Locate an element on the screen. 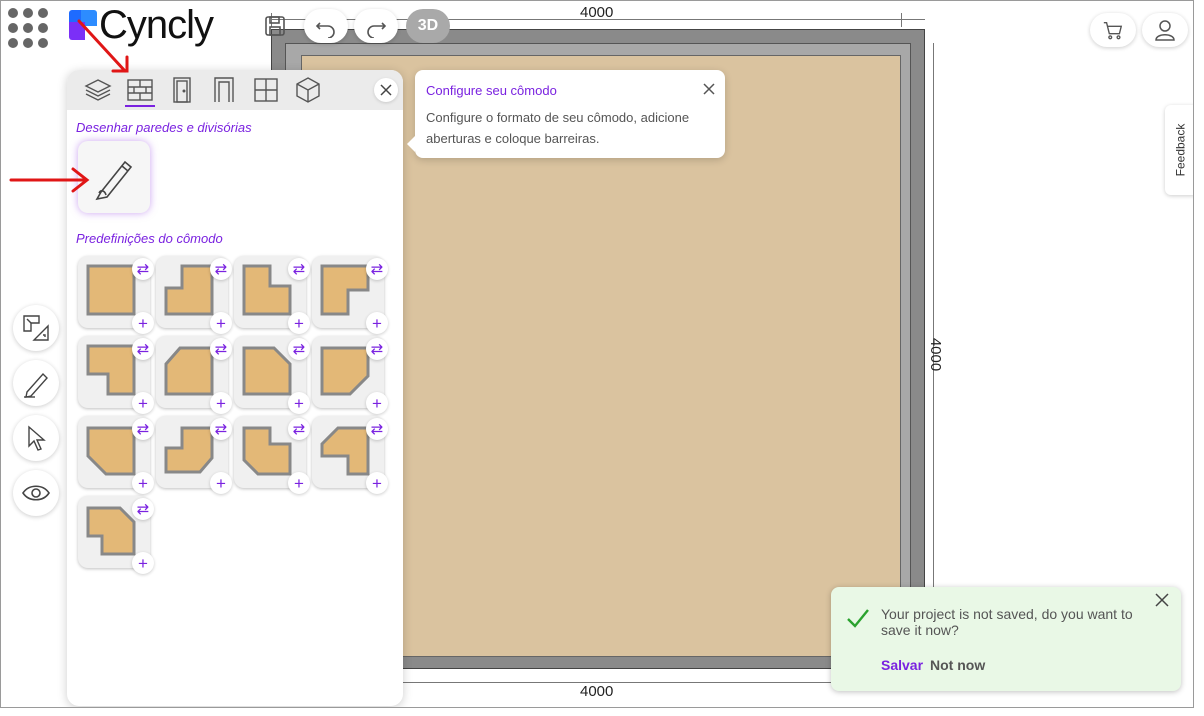 Image resolution: width=1204 pixels, height=716 pixels. feedback-label: Feedback is located at coordinates (1180, 150).